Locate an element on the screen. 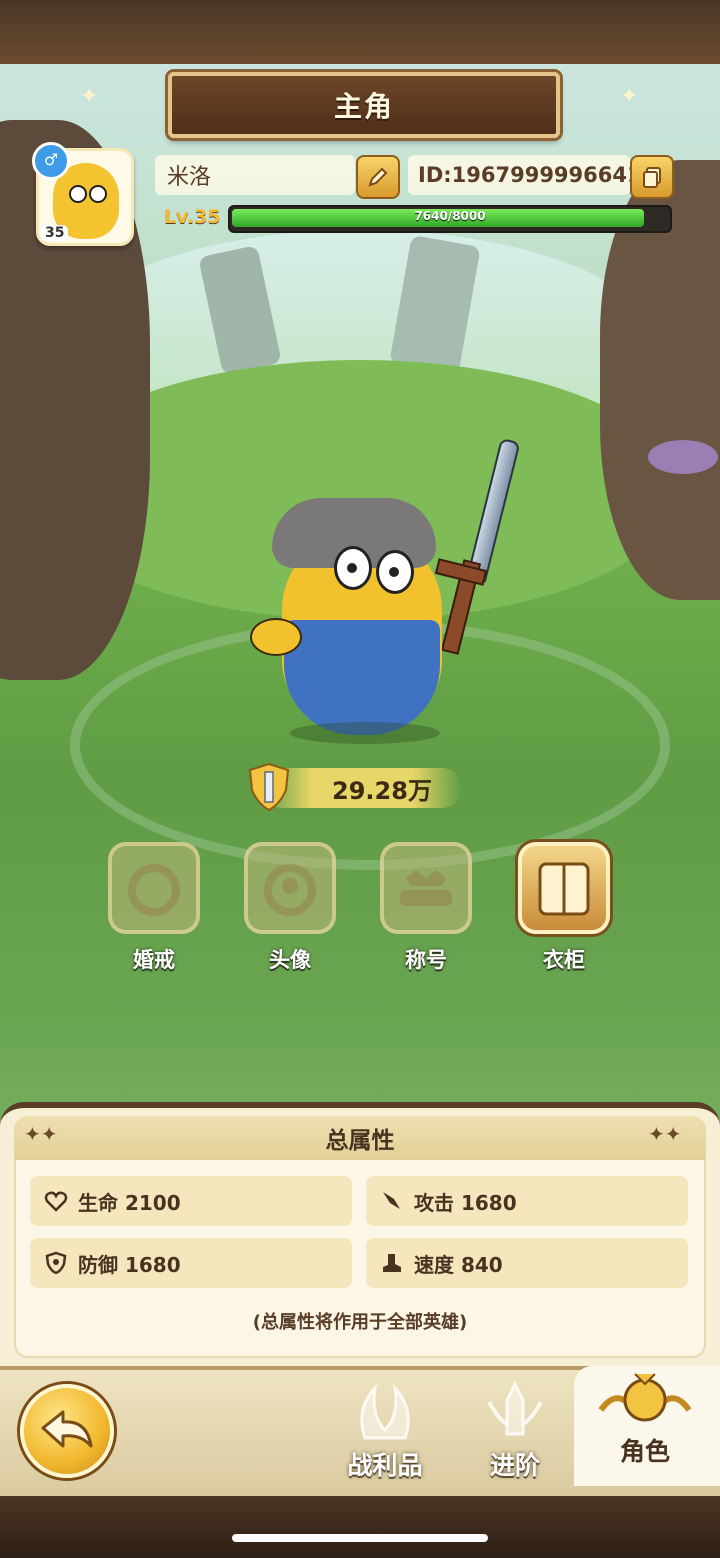 This screenshot has height=1558, width=720. pencil-icon is located at coordinates (378, 177).